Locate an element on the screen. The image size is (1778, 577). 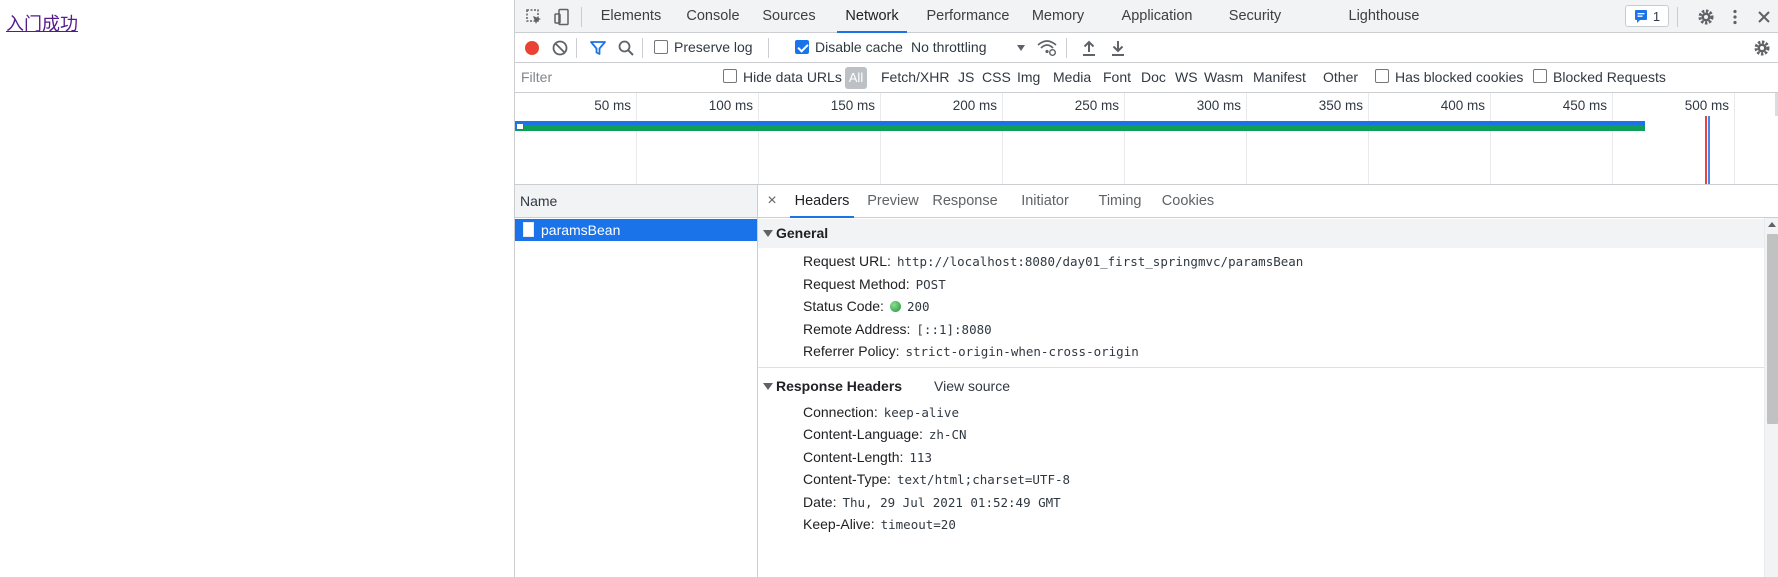
header-key: Content-Type: is located at coordinates (847, 479).